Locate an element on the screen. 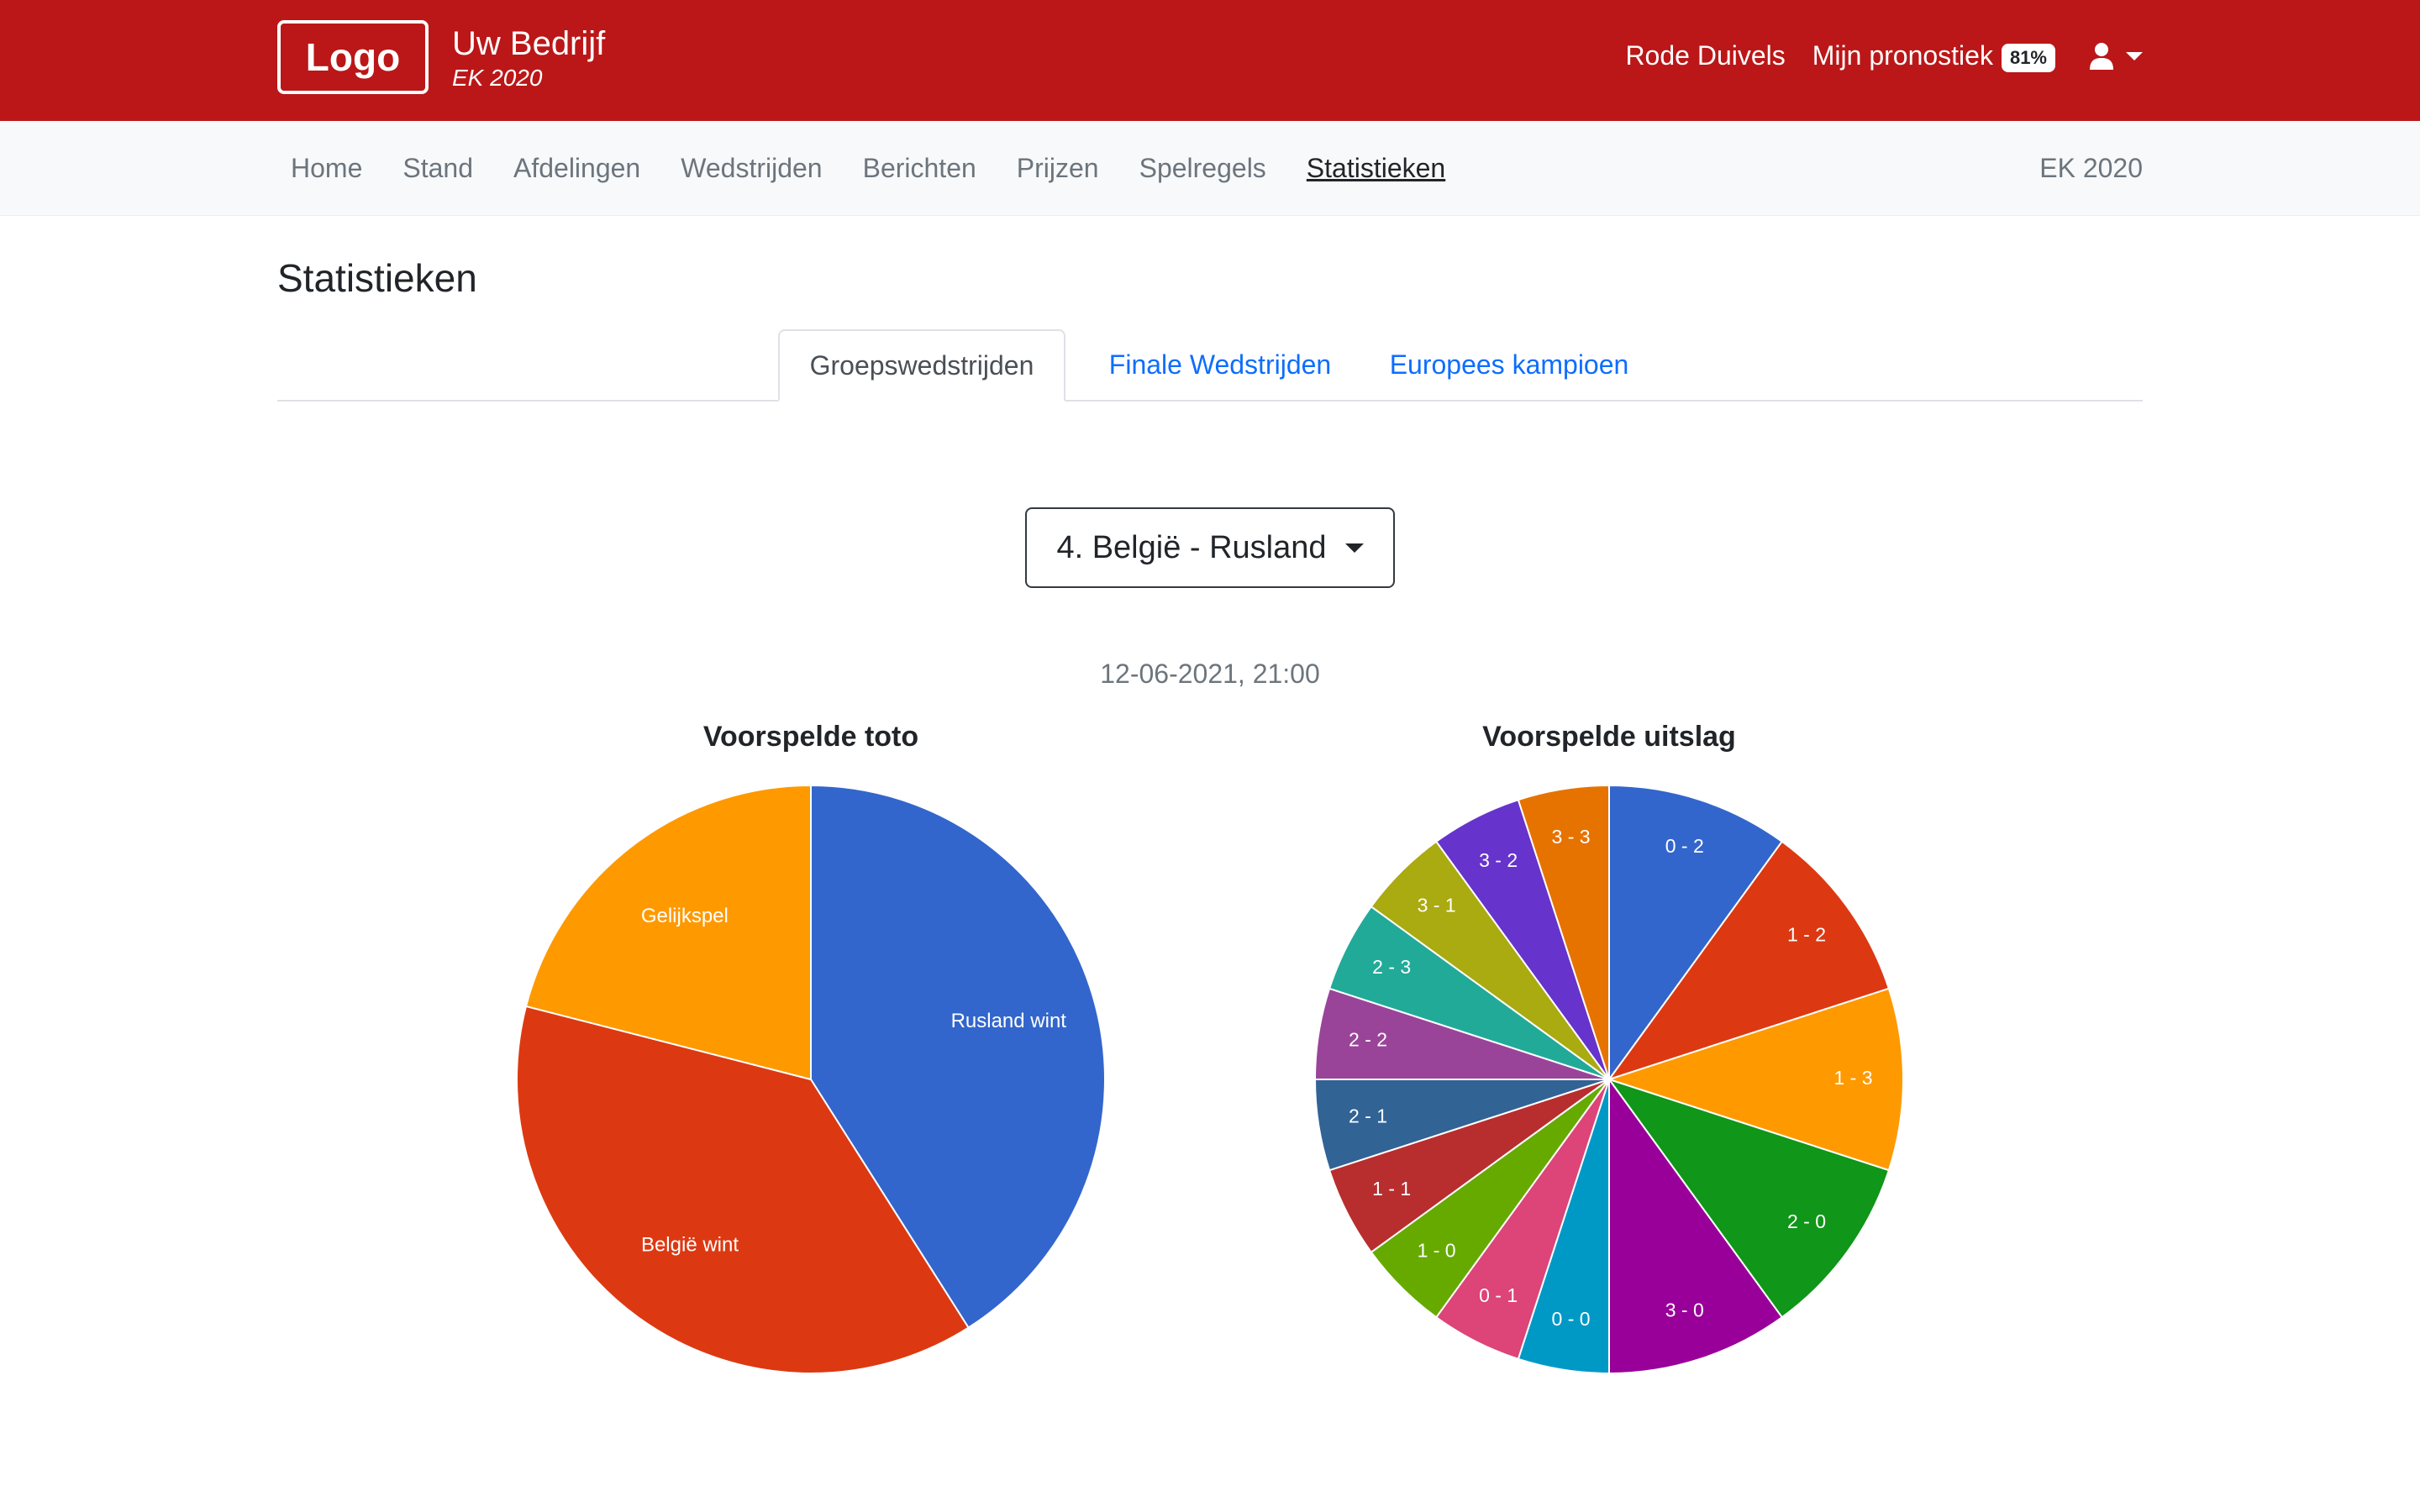  pie-slice-label: 3 - 2 is located at coordinates (1498, 860).